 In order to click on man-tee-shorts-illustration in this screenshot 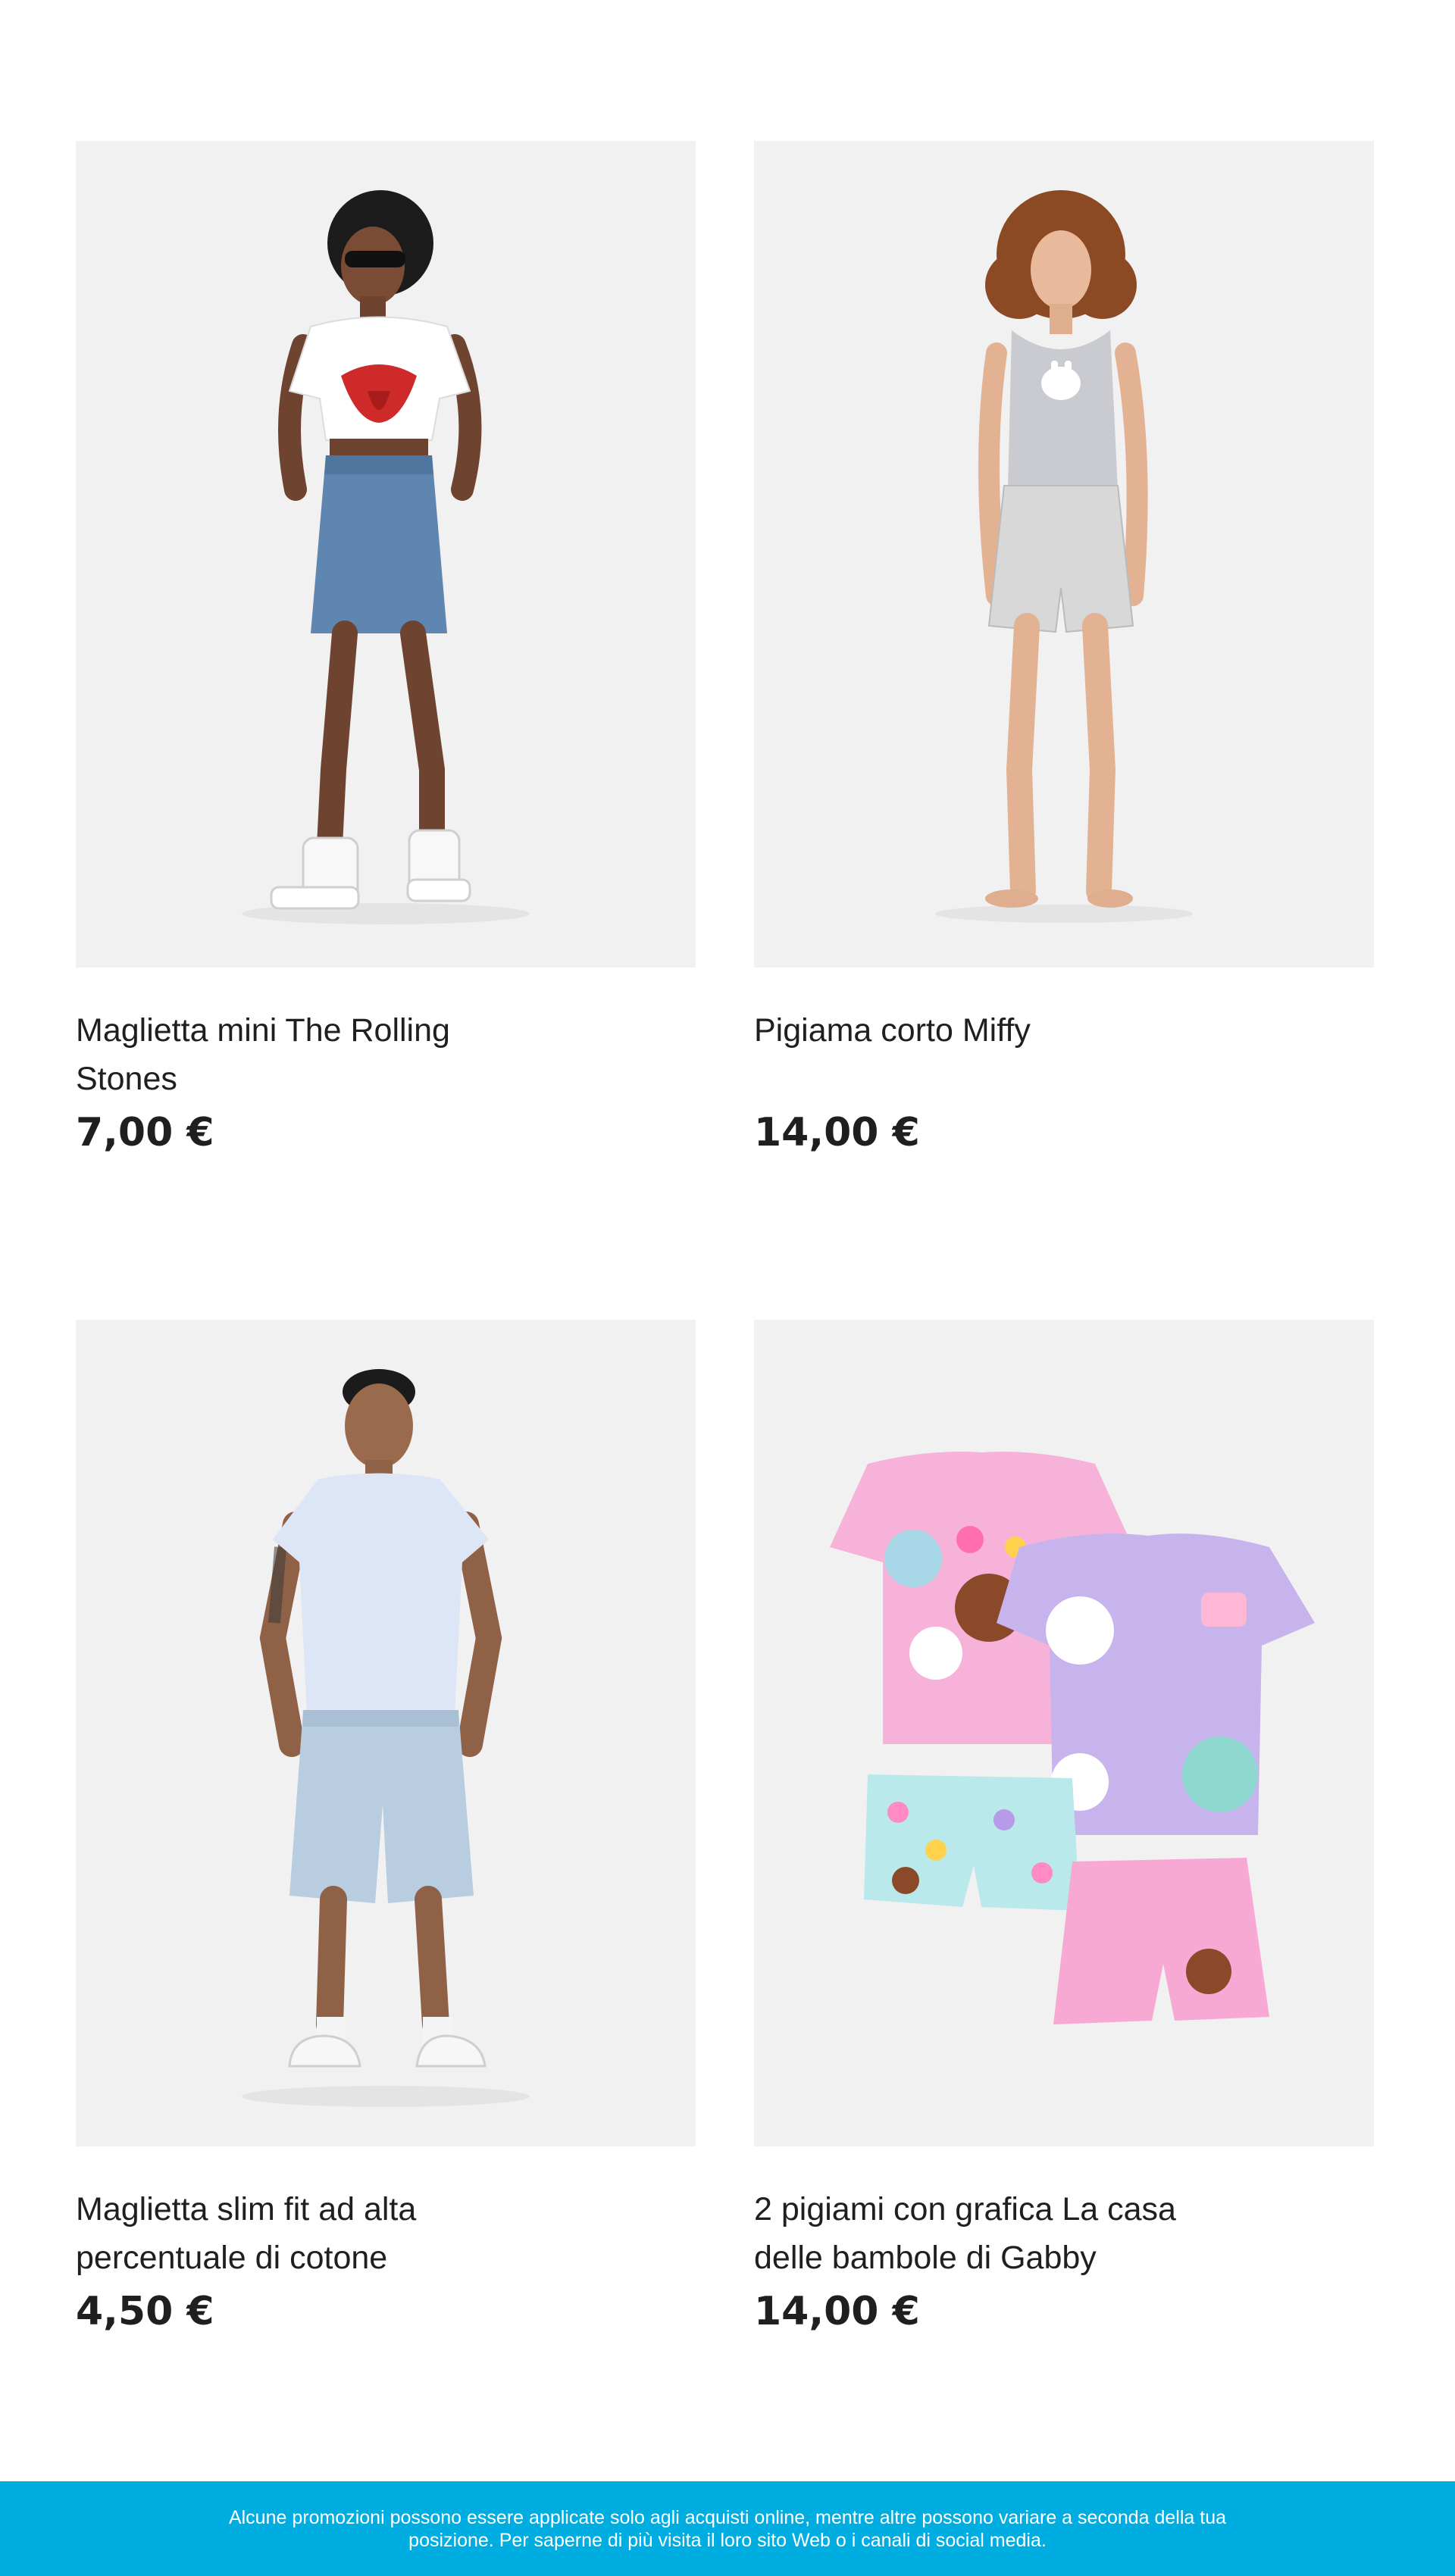, I will do `click(386, 1738)`.